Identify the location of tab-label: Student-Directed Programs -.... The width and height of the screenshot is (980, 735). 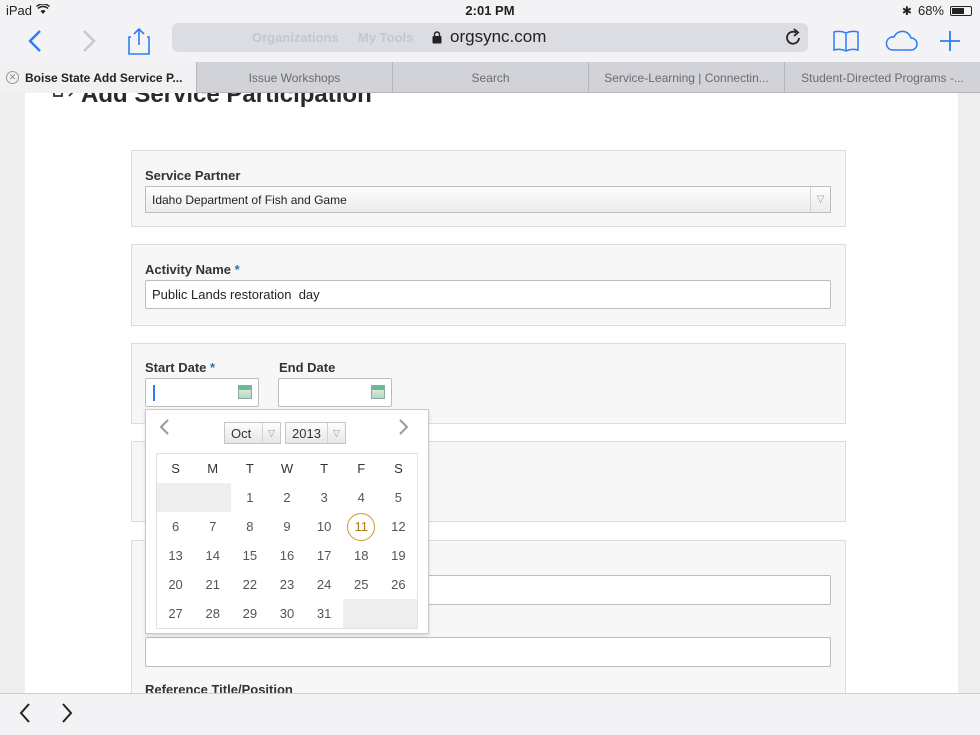
(882, 77).